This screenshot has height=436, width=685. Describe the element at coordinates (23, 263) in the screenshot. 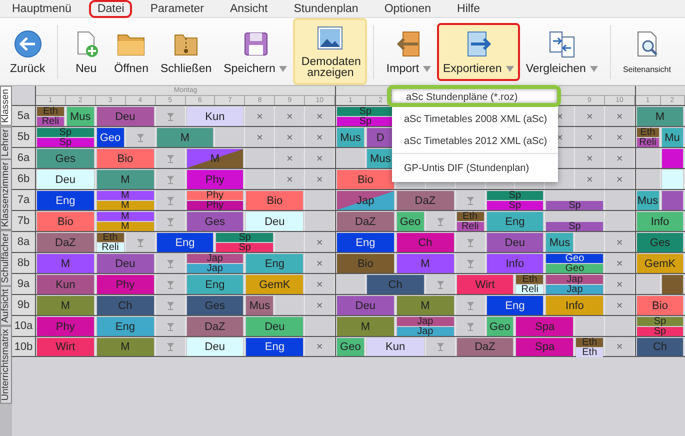

I see `class-label: 8b` at that location.